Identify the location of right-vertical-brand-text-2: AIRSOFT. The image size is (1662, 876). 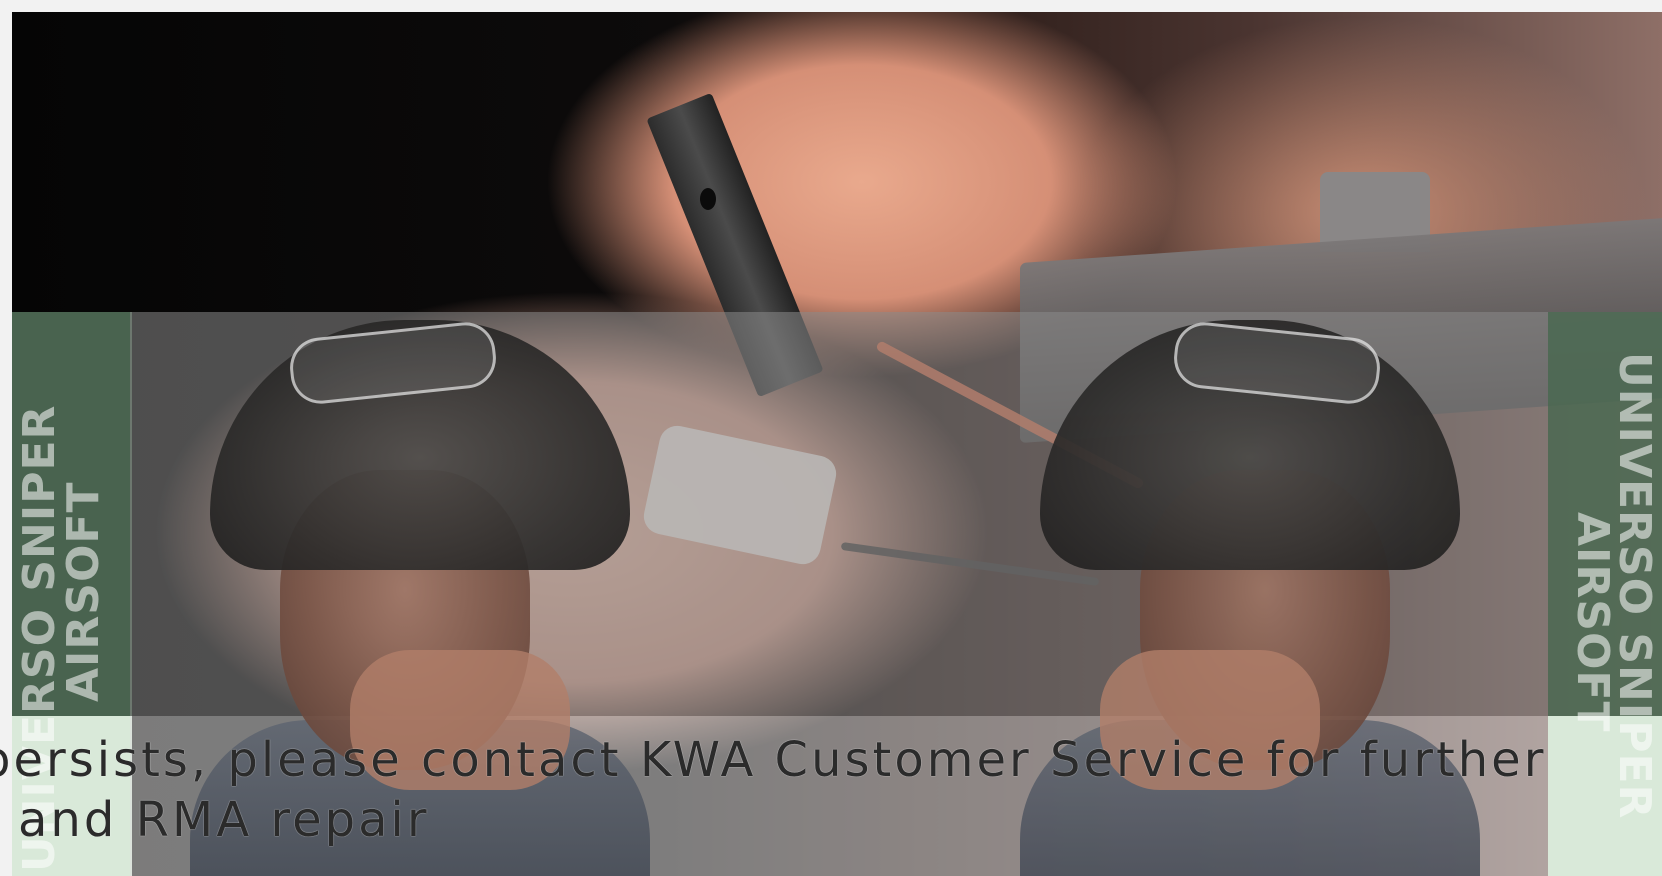
(1592, 622).